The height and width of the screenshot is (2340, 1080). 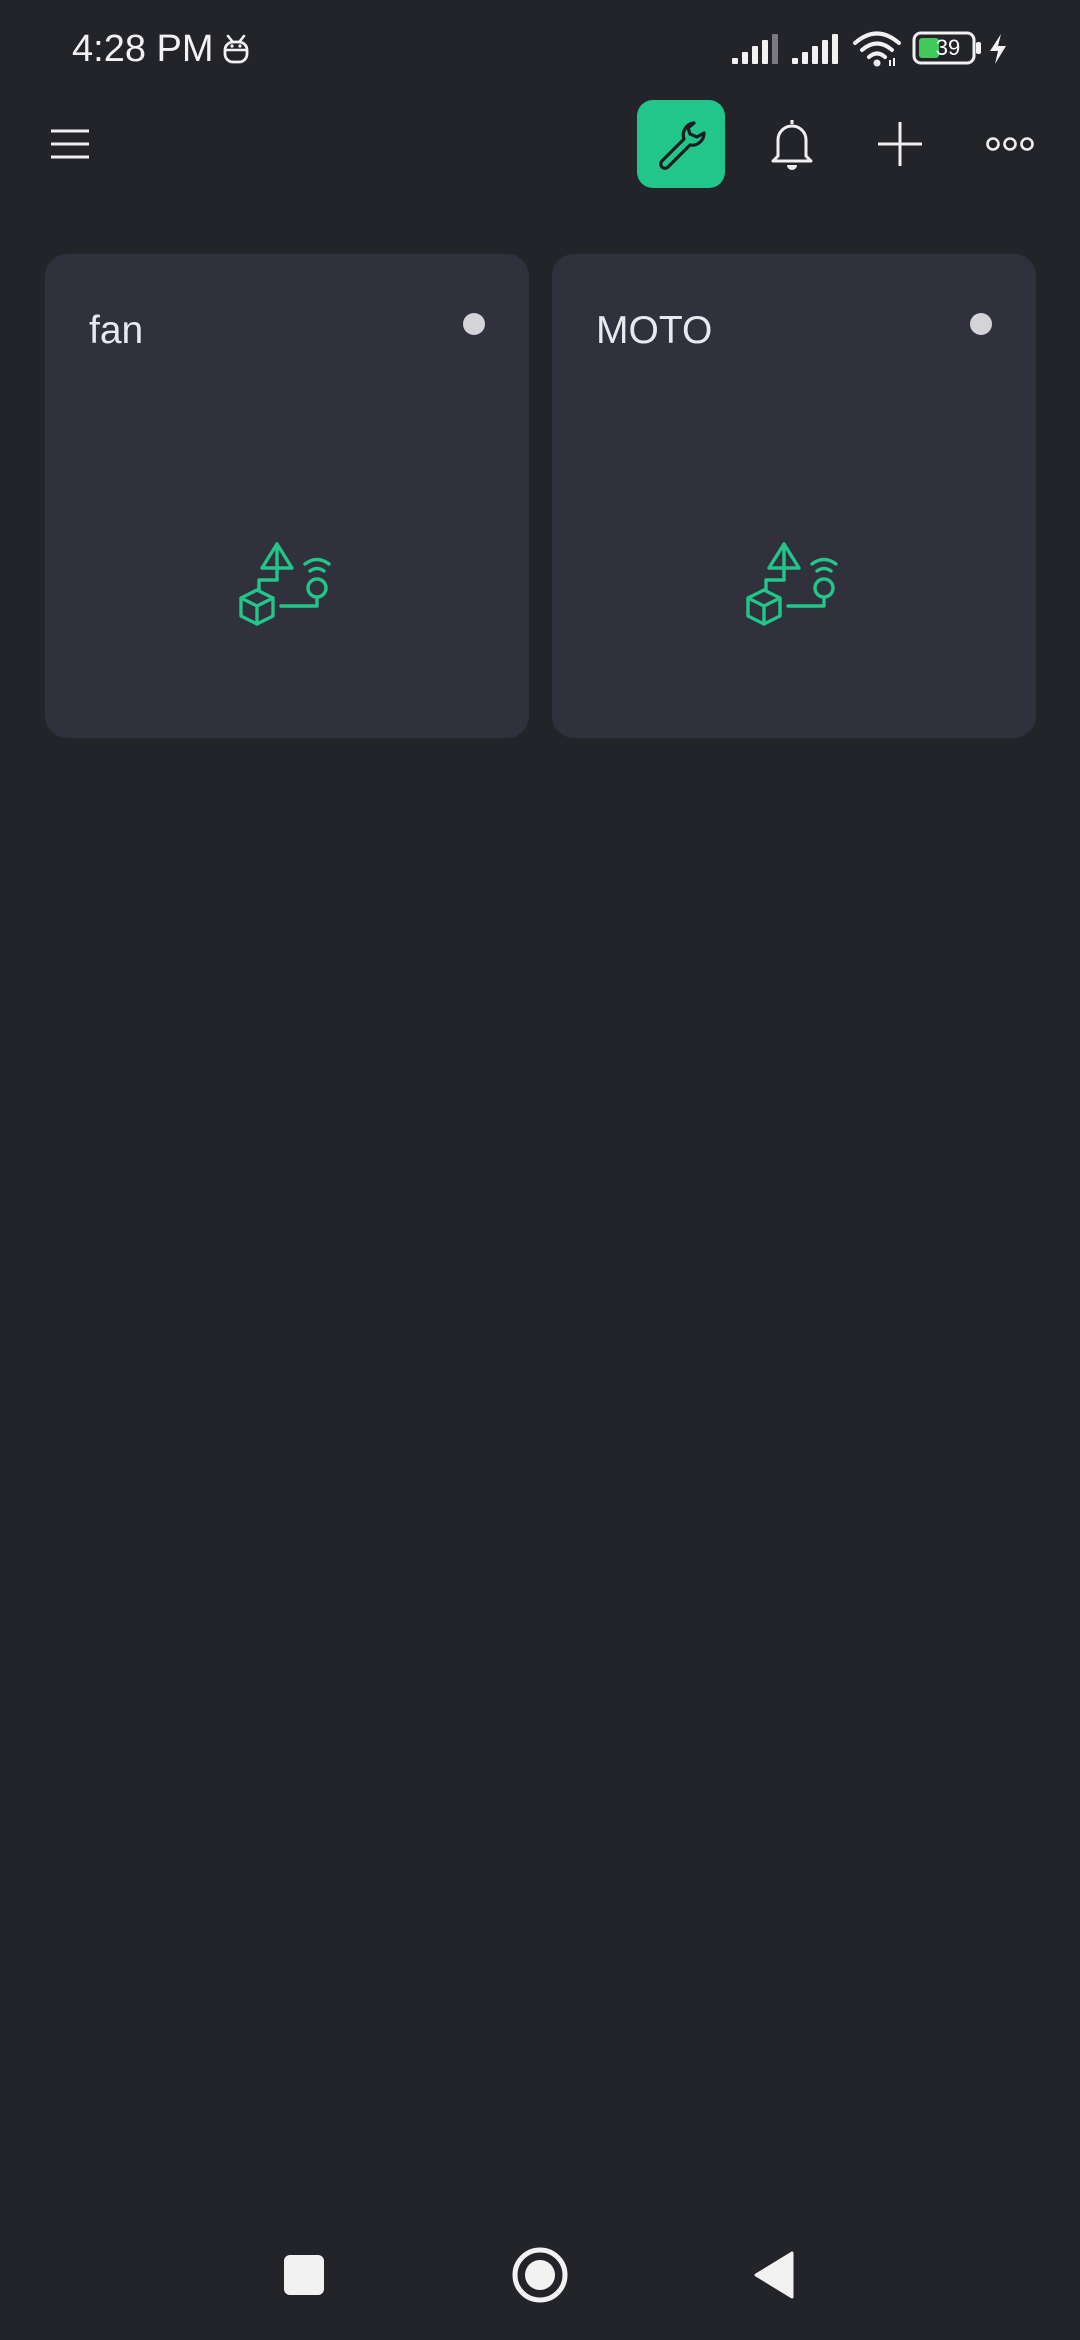 I want to click on wifi-icon, so click(x=877, y=49).